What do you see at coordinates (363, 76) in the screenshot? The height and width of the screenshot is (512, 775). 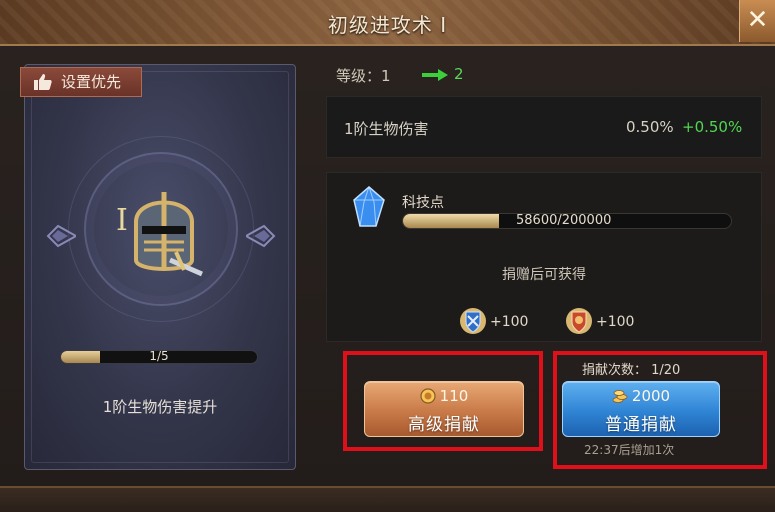 I see `current-level-label: 等级：1` at bounding box center [363, 76].